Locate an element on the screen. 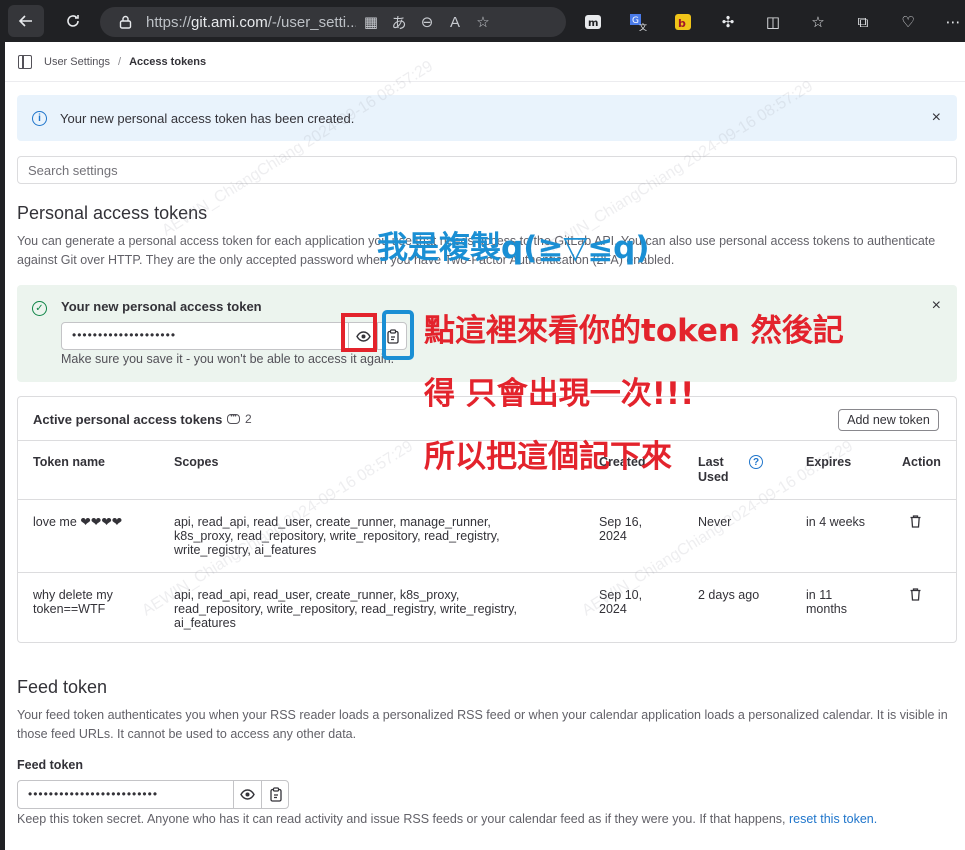  svg-text: G is located at coordinates (635, 21).